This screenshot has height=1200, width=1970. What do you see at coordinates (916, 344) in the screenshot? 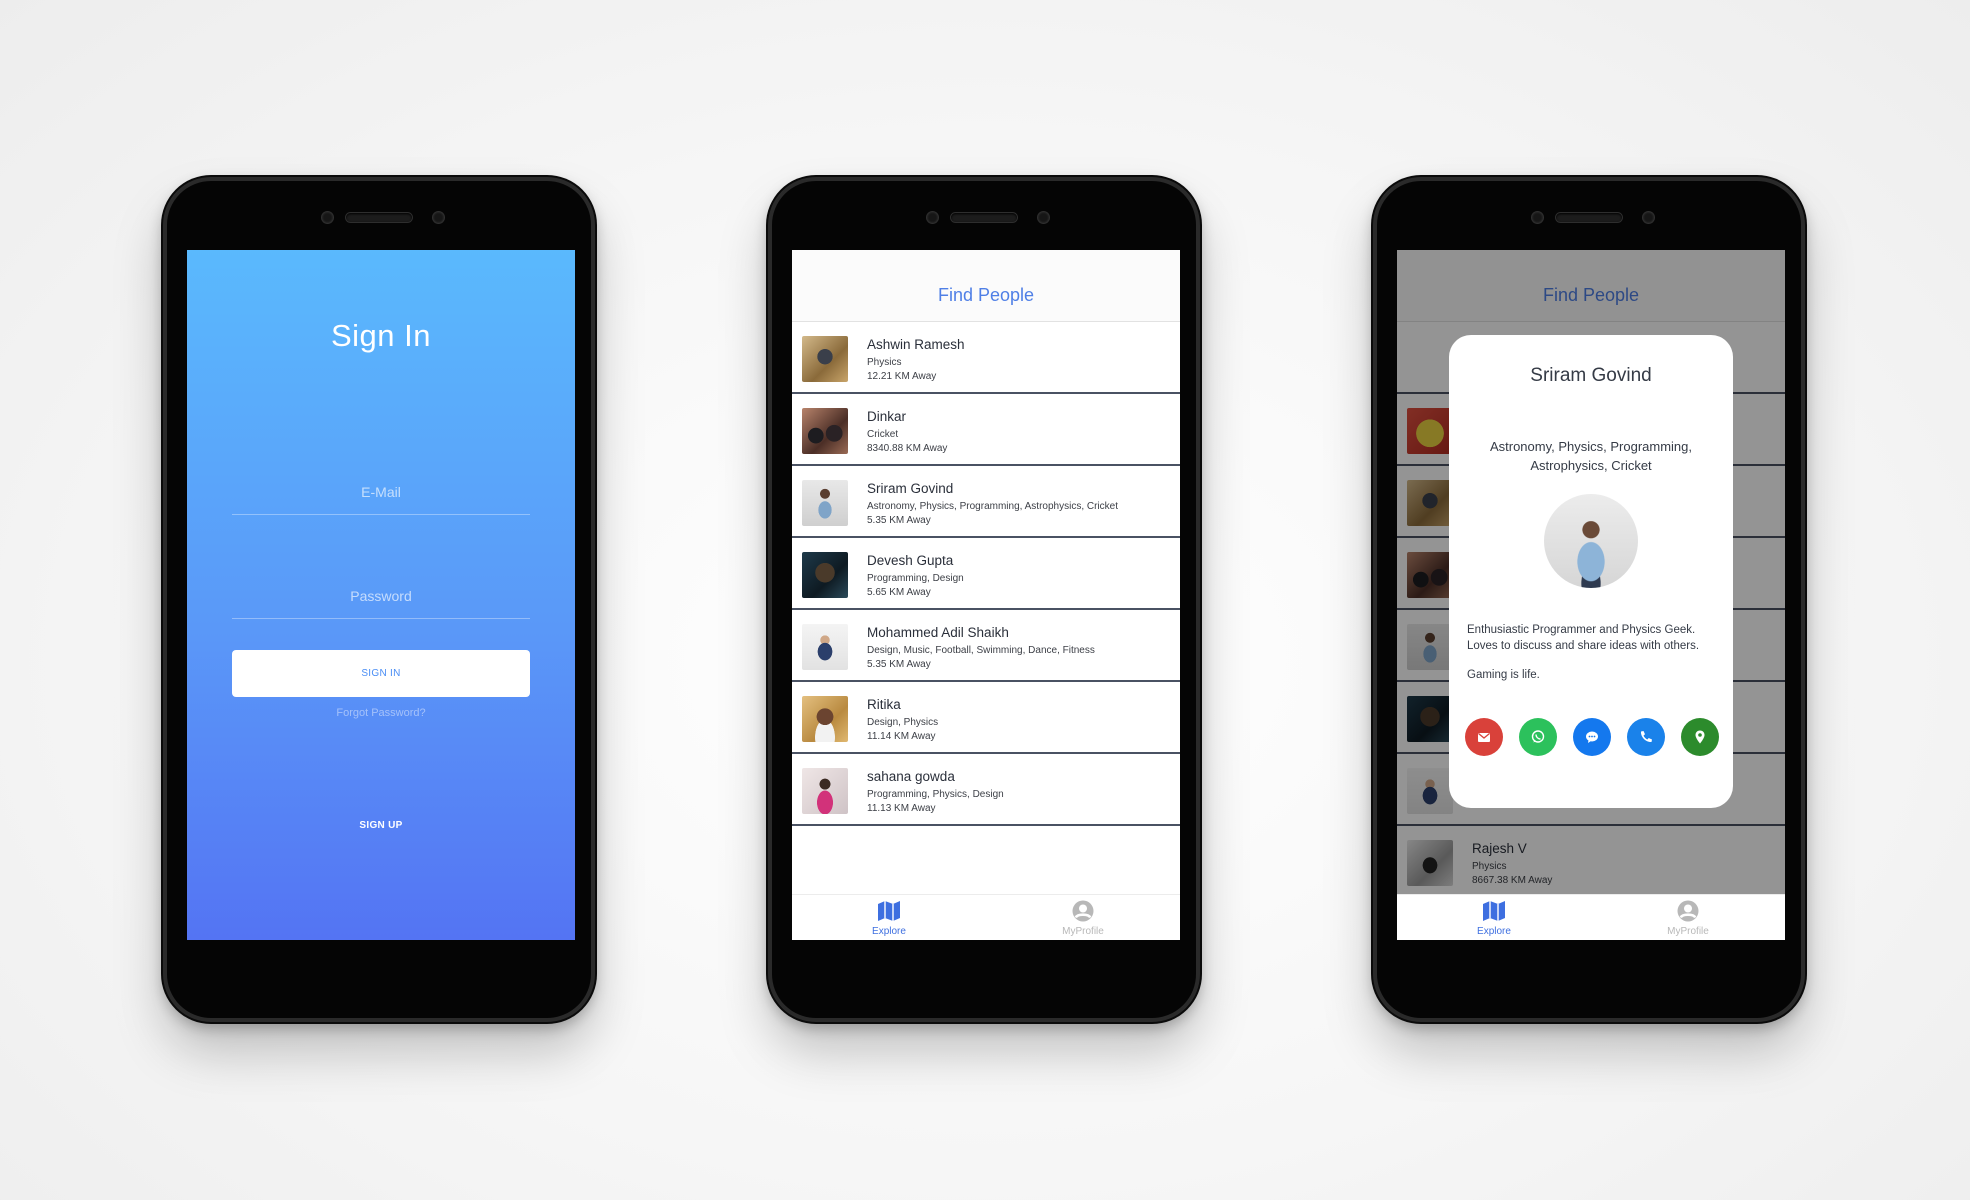
I see `person-name: Ashwin Ramesh` at bounding box center [916, 344].